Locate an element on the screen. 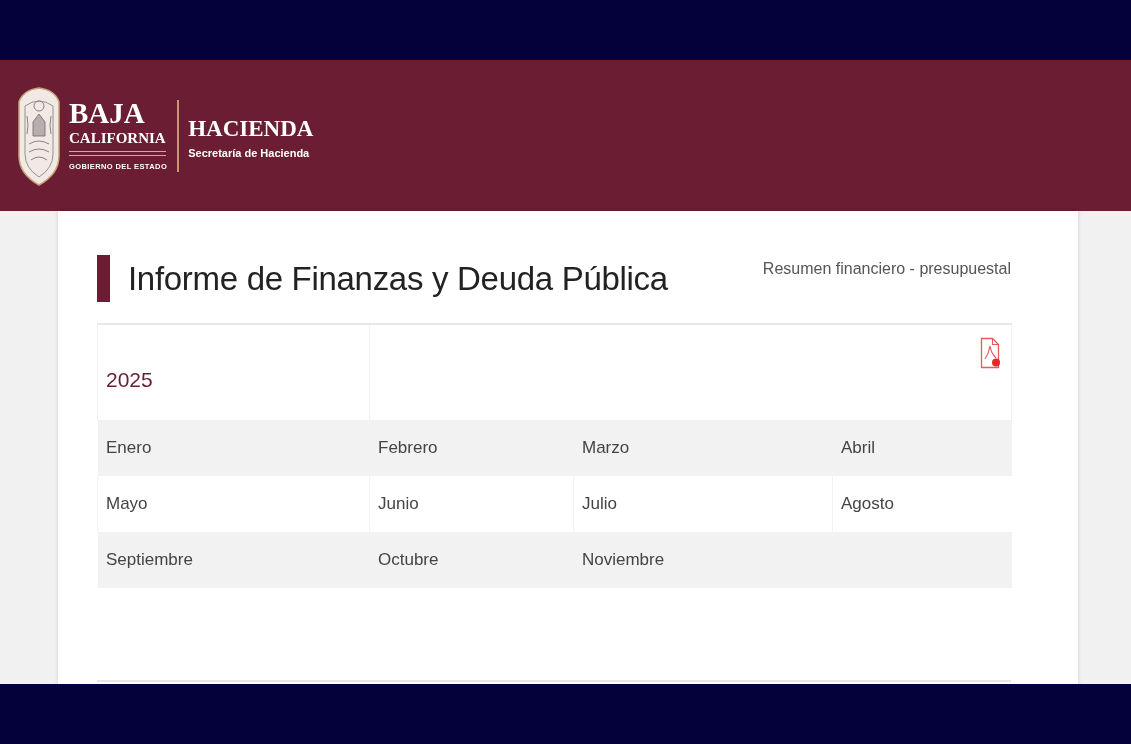 This screenshot has height=744, width=1131. month-link: Noviembre is located at coordinates (623, 559).